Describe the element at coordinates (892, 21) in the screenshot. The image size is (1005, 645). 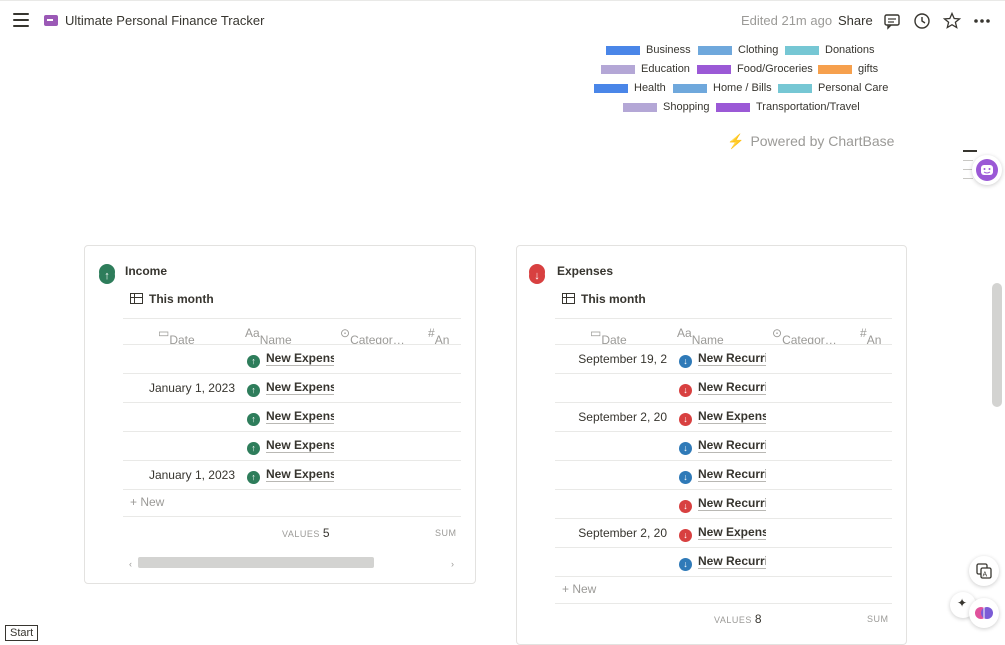
I see `comment-icon` at that location.